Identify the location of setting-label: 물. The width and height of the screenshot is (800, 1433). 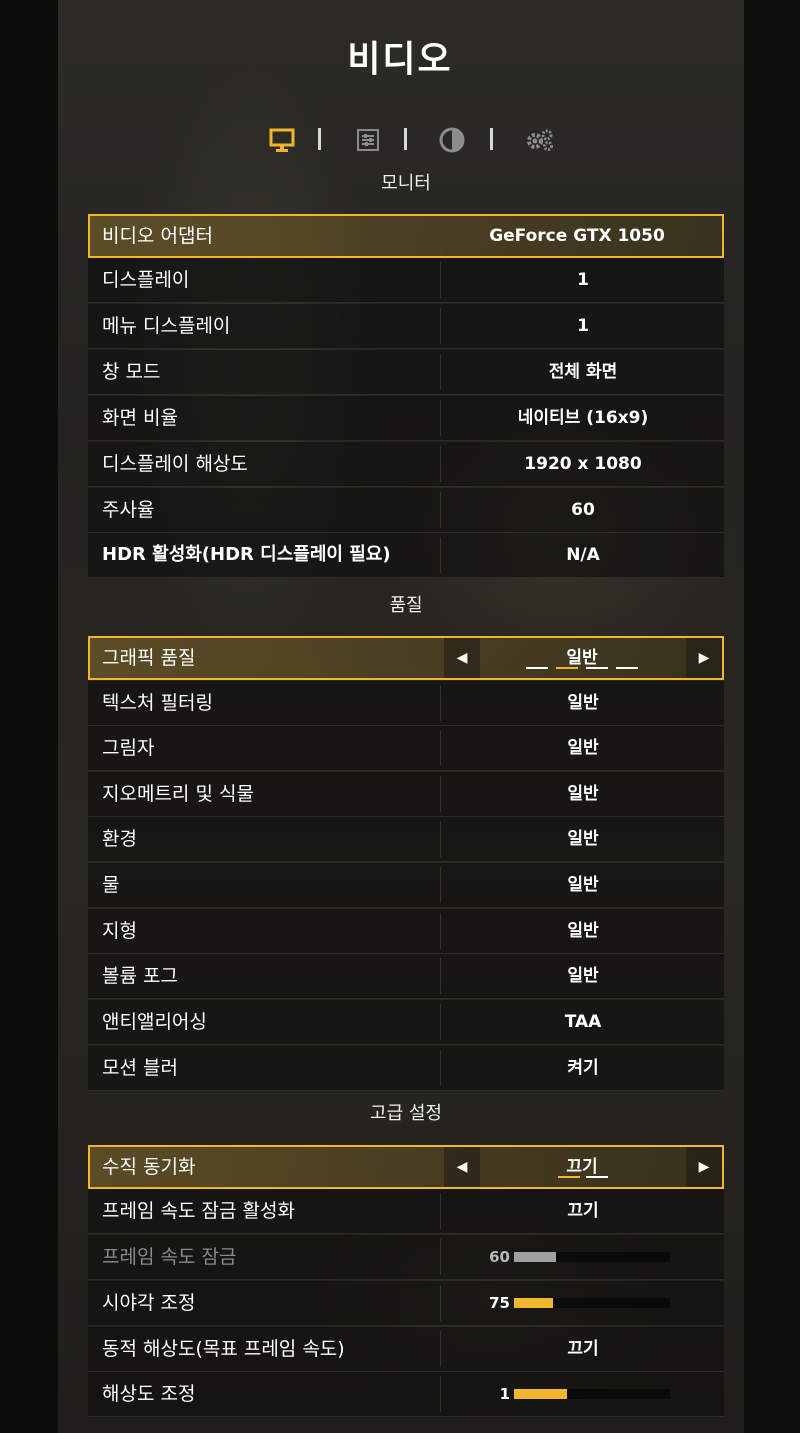
(111, 885).